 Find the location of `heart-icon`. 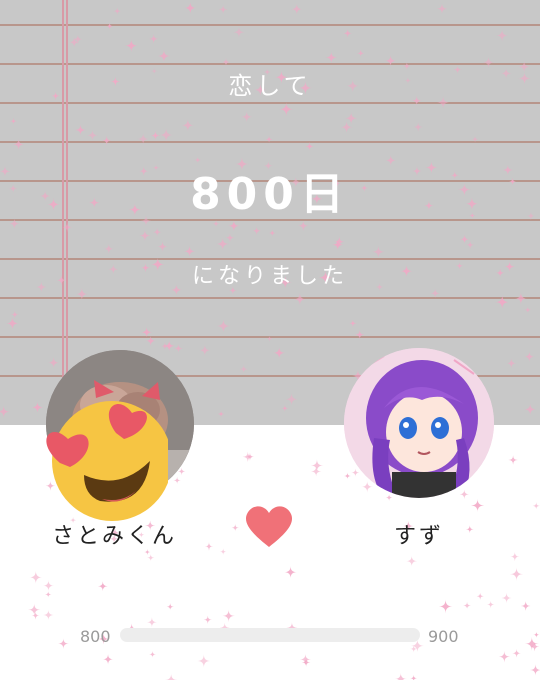

heart-icon is located at coordinates (269, 526).